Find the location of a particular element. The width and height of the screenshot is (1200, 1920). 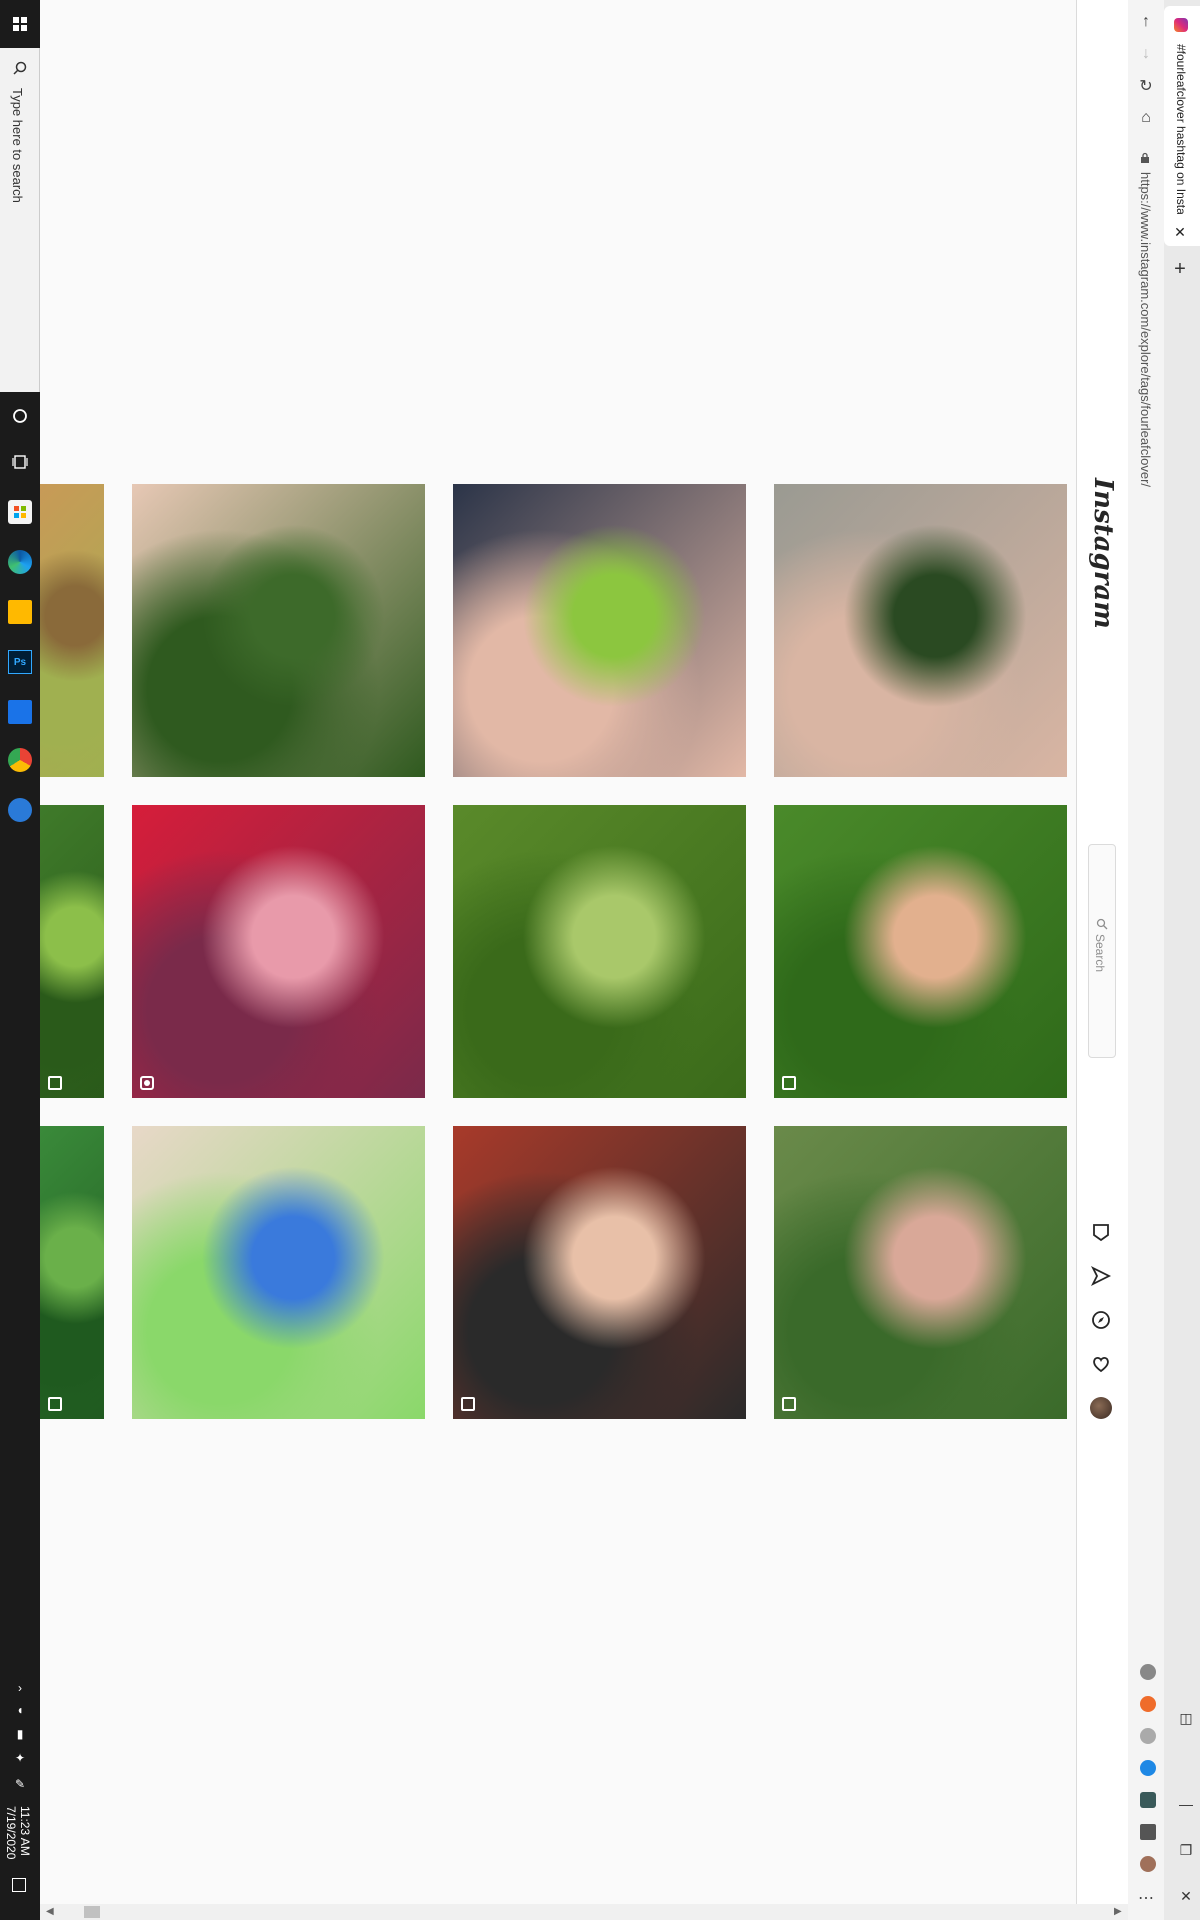

instagram-favicon-icon is located at coordinates (1181, 25).